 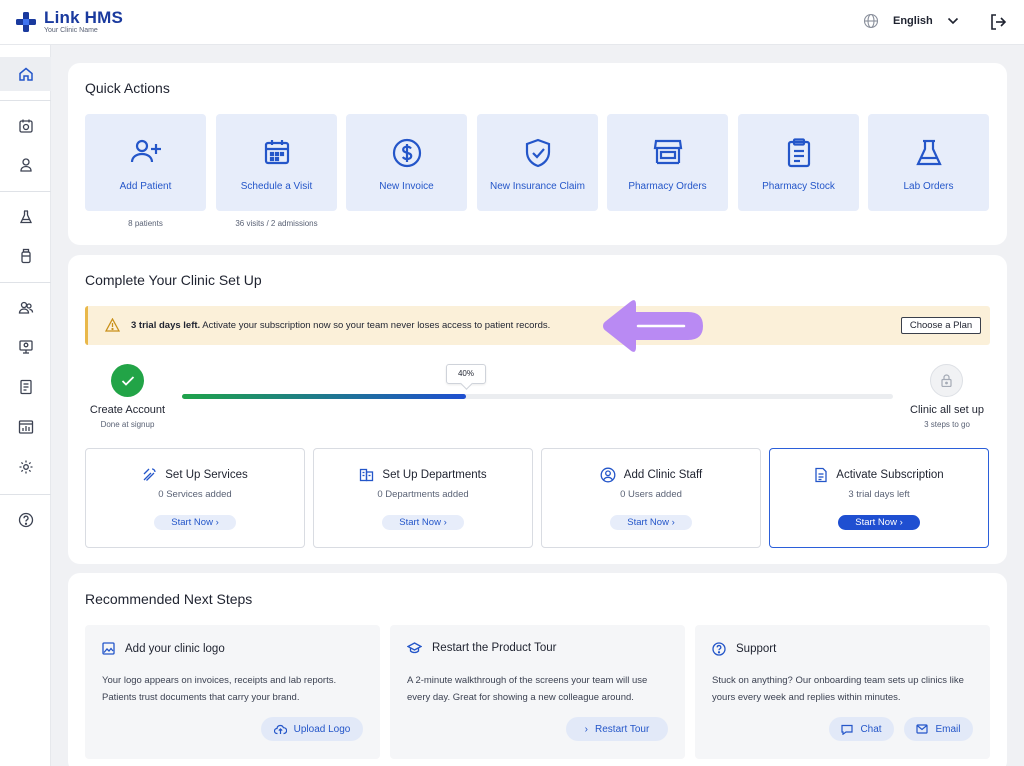 What do you see at coordinates (938, 729) in the screenshot?
I see `email-button: Email` at bounding box center [938, 729].